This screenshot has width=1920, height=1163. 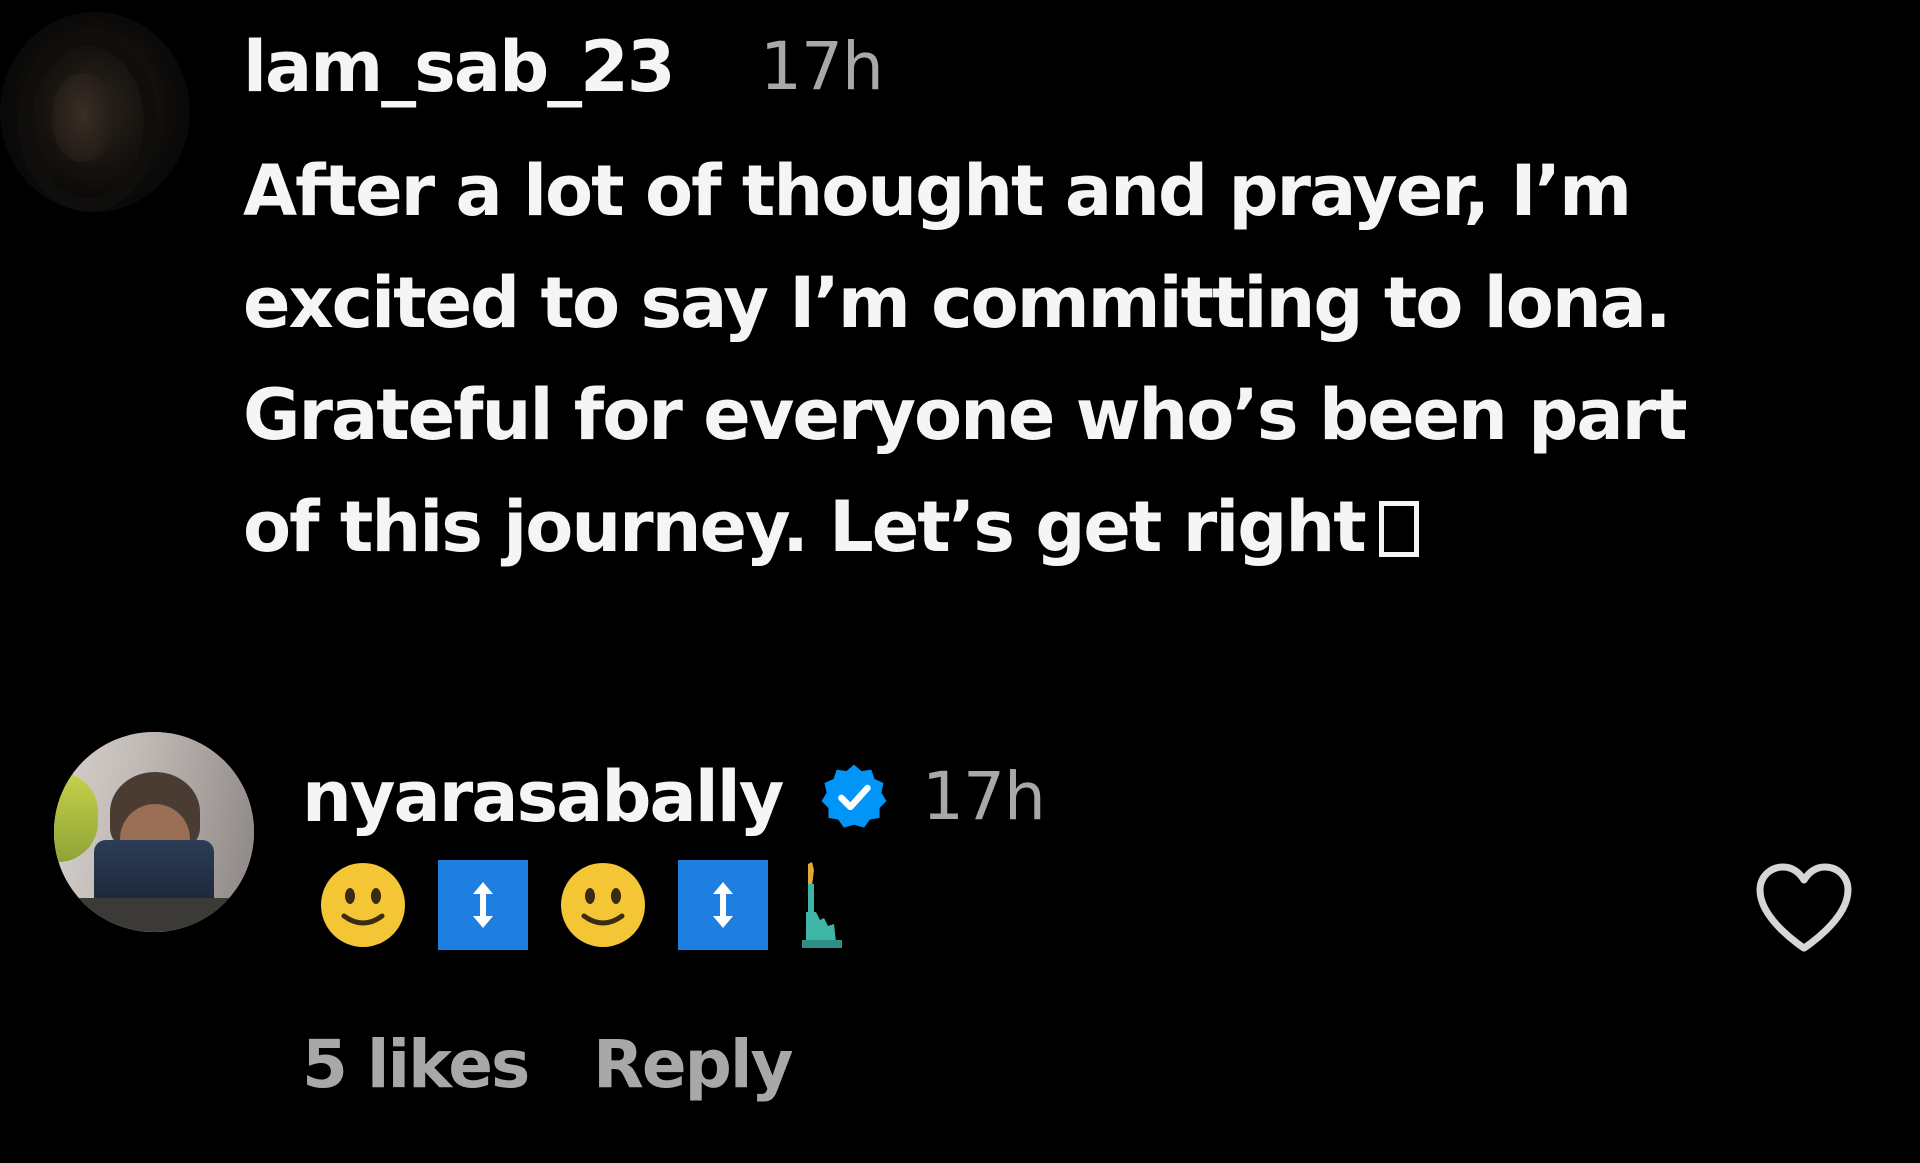 I want to click on reply-button: Reply, so click(x=693, y=1065).